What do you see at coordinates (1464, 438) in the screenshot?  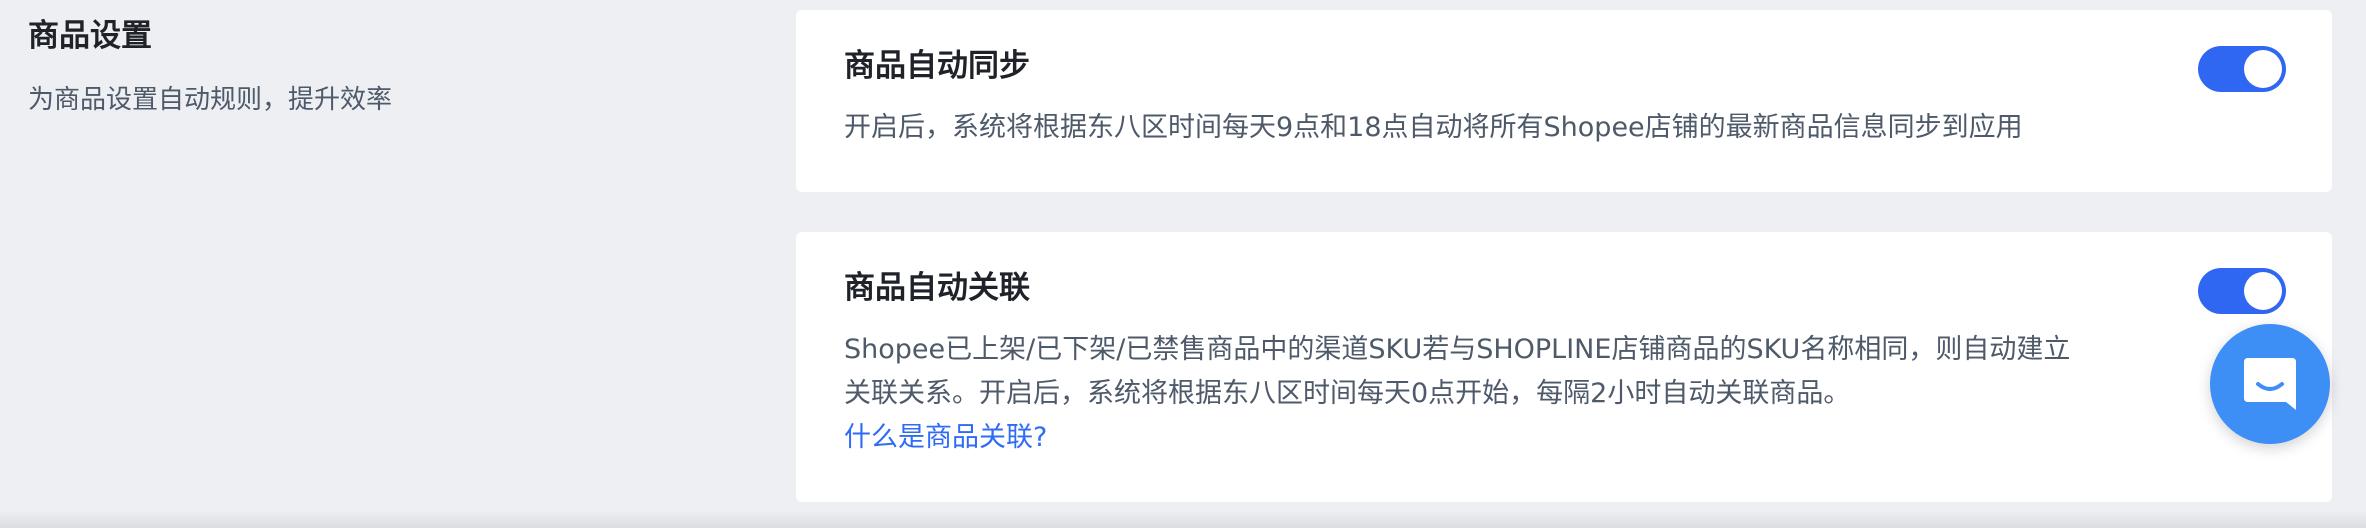 I see `what-is-product-link-link: 什么是商品关联?` at bounding box center [1464, 438].